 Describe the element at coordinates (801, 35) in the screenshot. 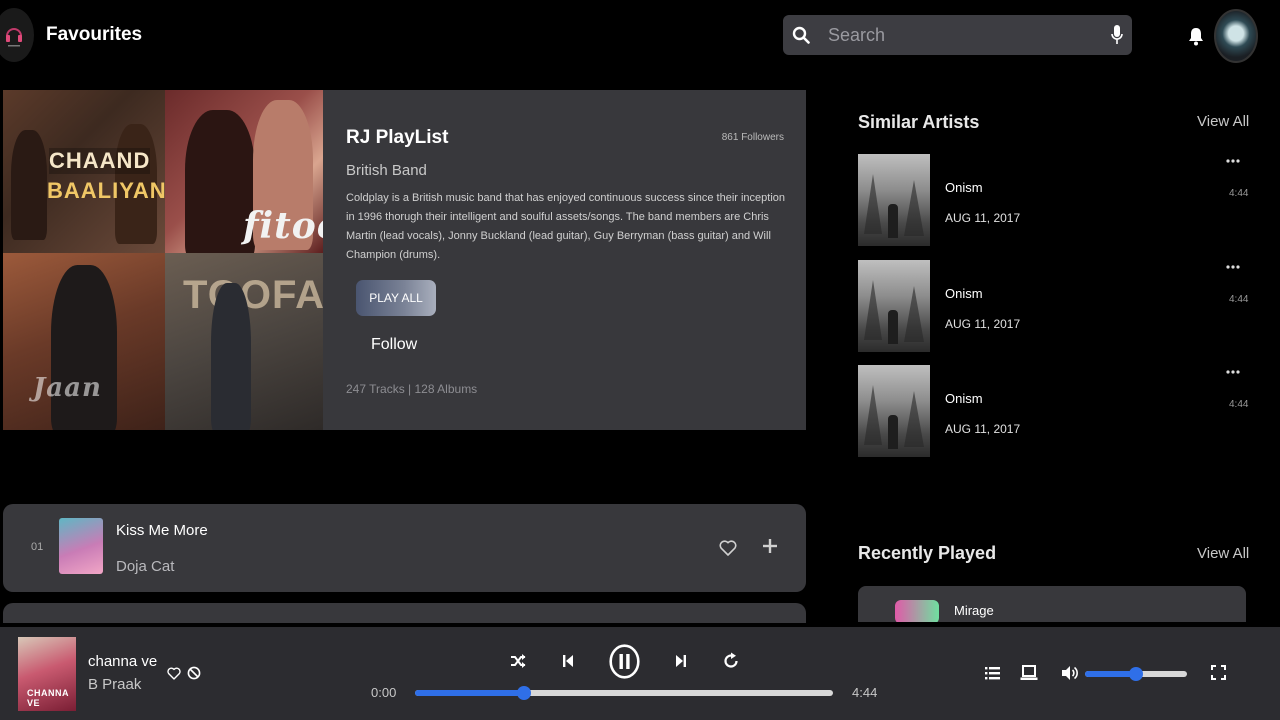

I see `search-icon` at that location.